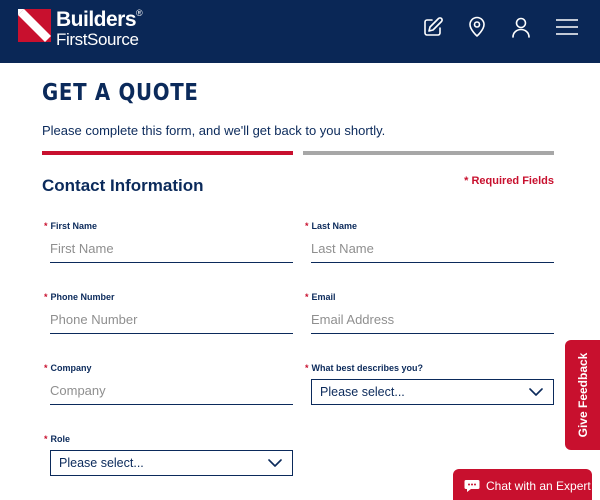 This screenshot has height=500, width=600. I want to click on page-title: GET A QUOTE, so click(120, 93).